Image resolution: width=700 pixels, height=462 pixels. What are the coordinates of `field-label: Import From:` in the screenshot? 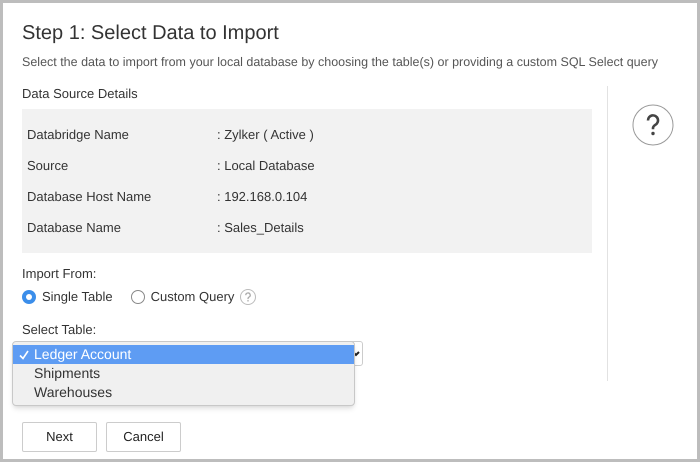 It's located at (59, 274).